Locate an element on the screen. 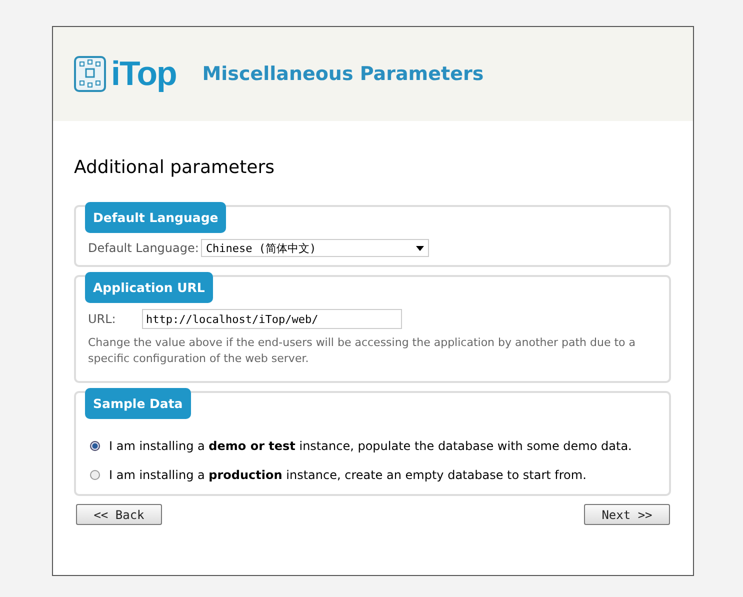 This screenshot has height=597, width=743. logo-text: iTop is located at coordinates (143, 73).